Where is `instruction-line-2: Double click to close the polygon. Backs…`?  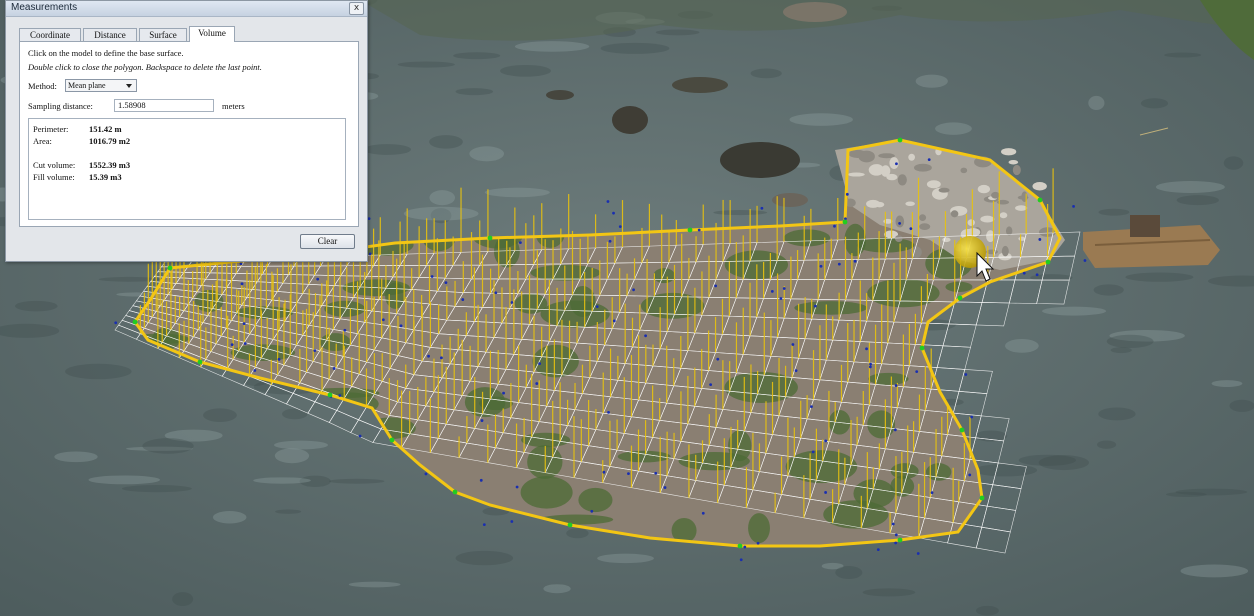 instruction-line-2: Double click to close the polygon. Backs… is located at coordinates (145, 67).